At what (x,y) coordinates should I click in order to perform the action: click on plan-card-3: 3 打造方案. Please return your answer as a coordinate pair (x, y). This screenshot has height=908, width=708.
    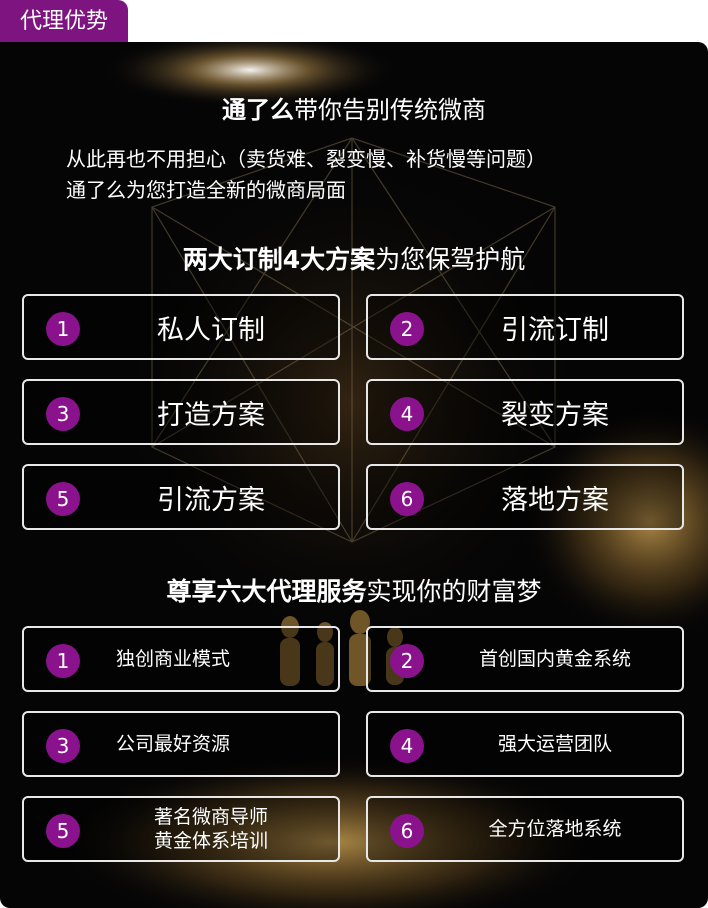
    Looking at the image, I should click on (181, 412).